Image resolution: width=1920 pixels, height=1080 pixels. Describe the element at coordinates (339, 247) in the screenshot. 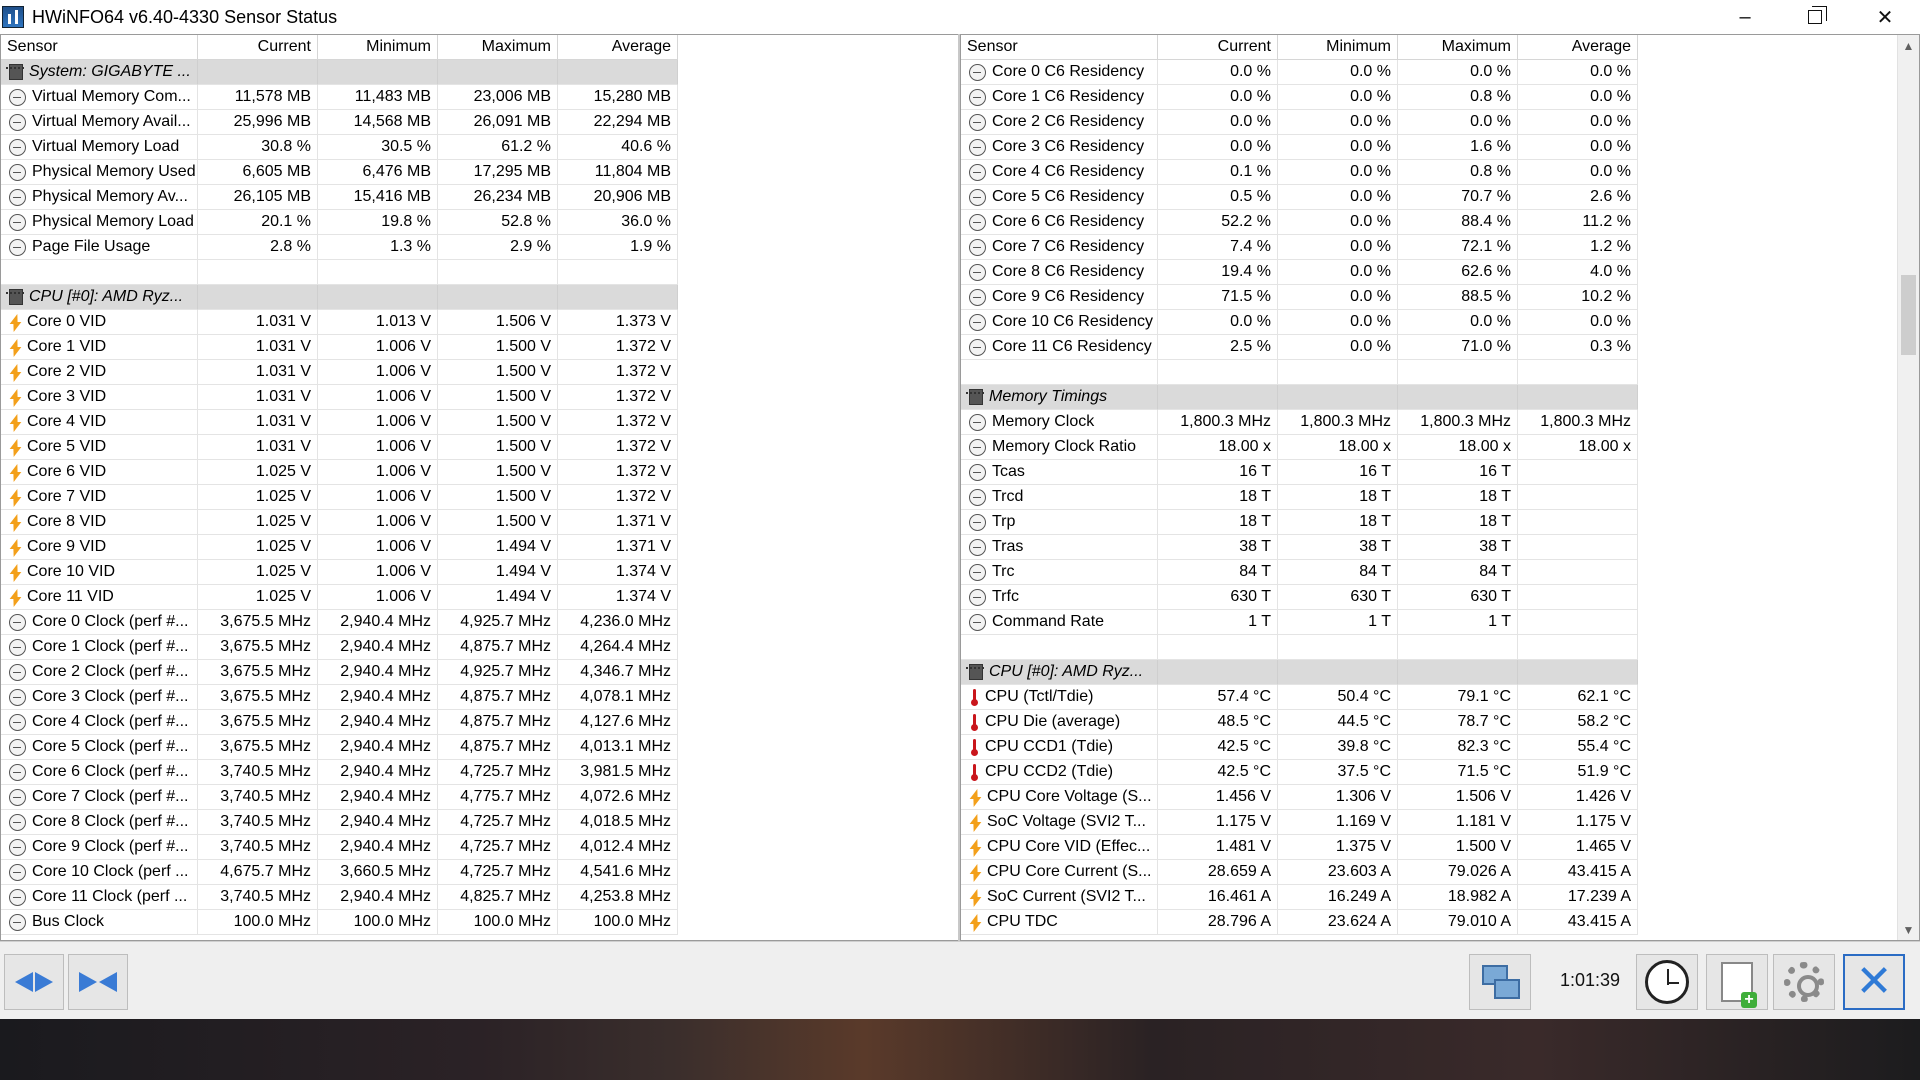

I see `sensor-row: Page File Usage 2.8 % 1.3 % 2.9 % 1.9 %` at that location.